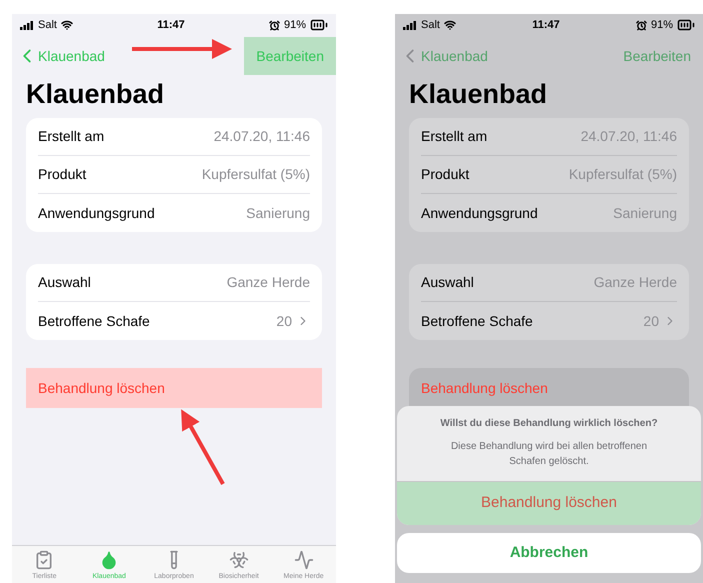  Describe the element at coordinates (238, 560) in the screenshot. I see `biohazard-icon` at that location.